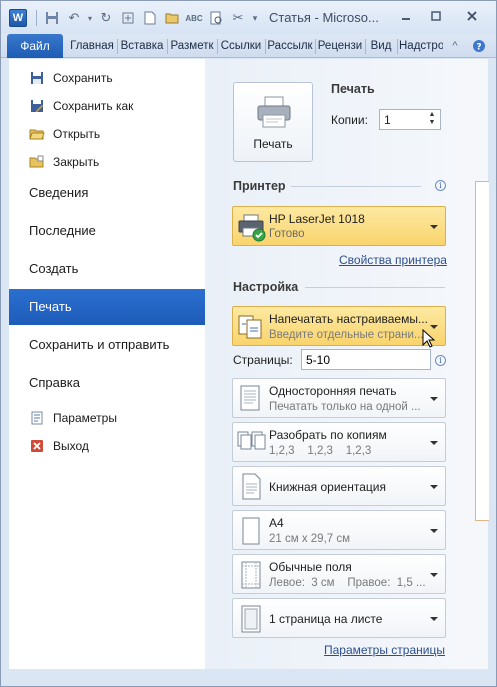 The height and width of the screenshot is (687, 497). What do you see at coordinates (381, 46) in the screenshot?
I see `tab-view: Вид` at bounding box center [381, 46].